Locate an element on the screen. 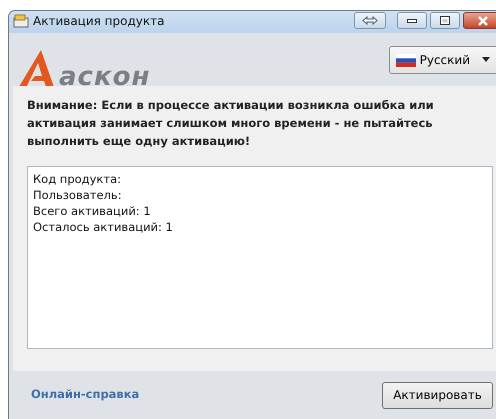 The width and height of the screenshot is (496, 419). close-icon is located at coordinates (483, 21).